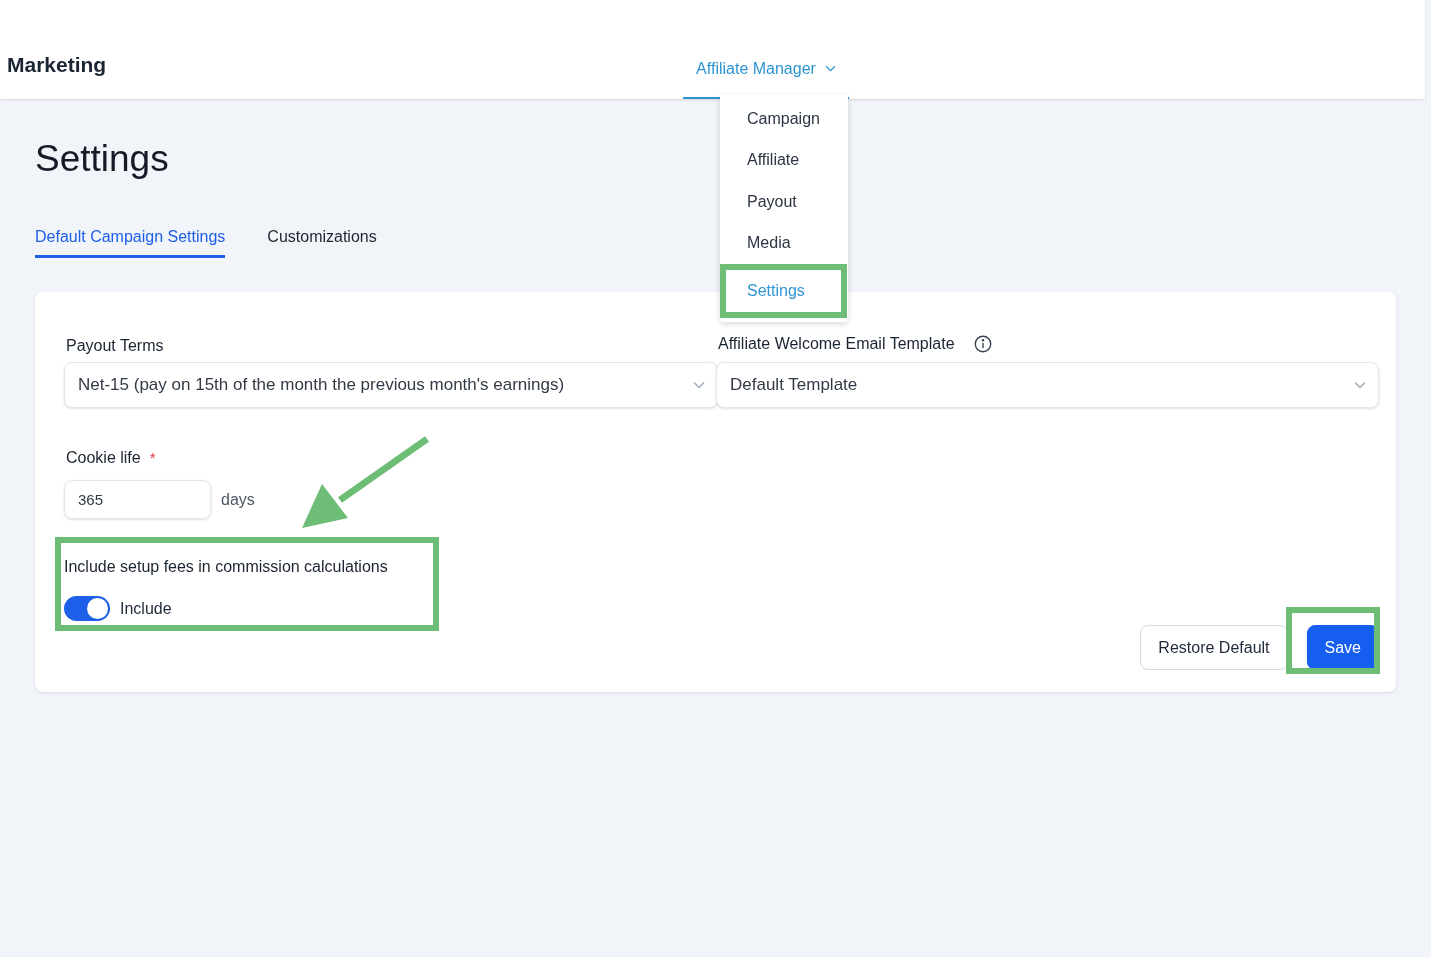 The image size is (1431, 957). What do you see at coordinates (1047, 385) in the screenshot?
I see `select-field: Default Template` at bounding box center [1047, 385].